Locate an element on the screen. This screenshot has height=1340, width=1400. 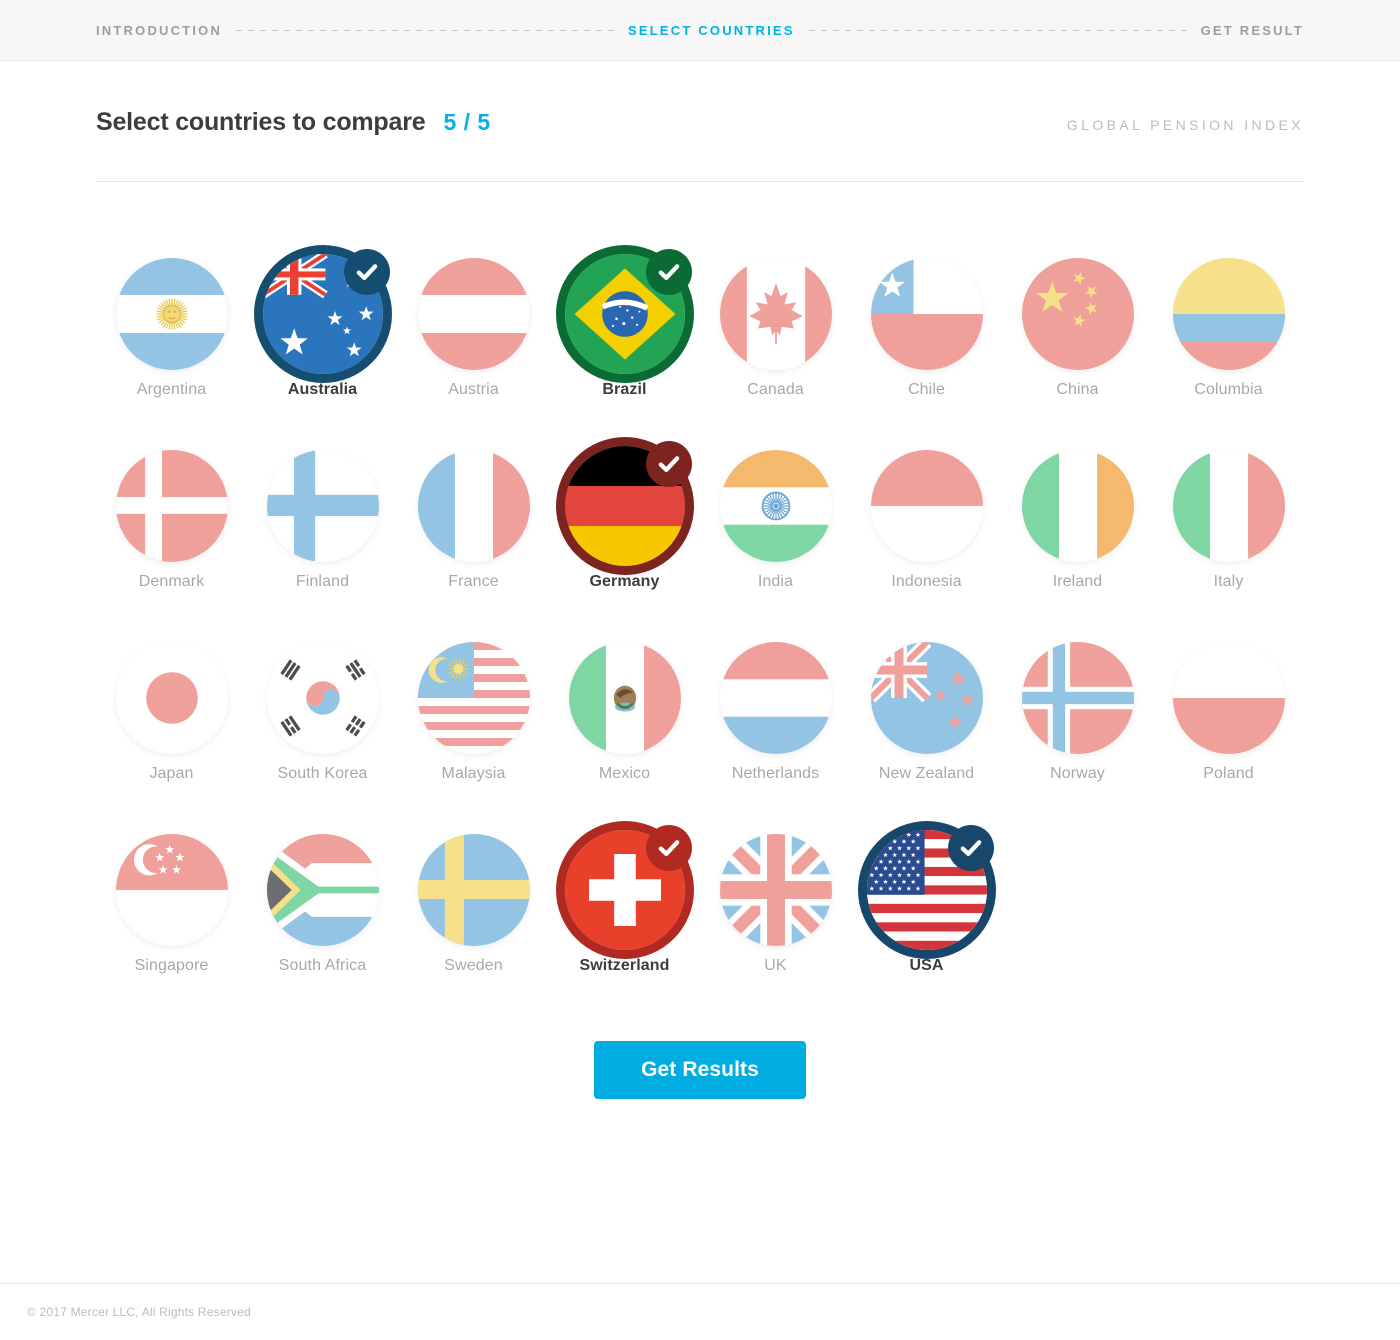
country-option-india: India is located at coordinates (775, 511).